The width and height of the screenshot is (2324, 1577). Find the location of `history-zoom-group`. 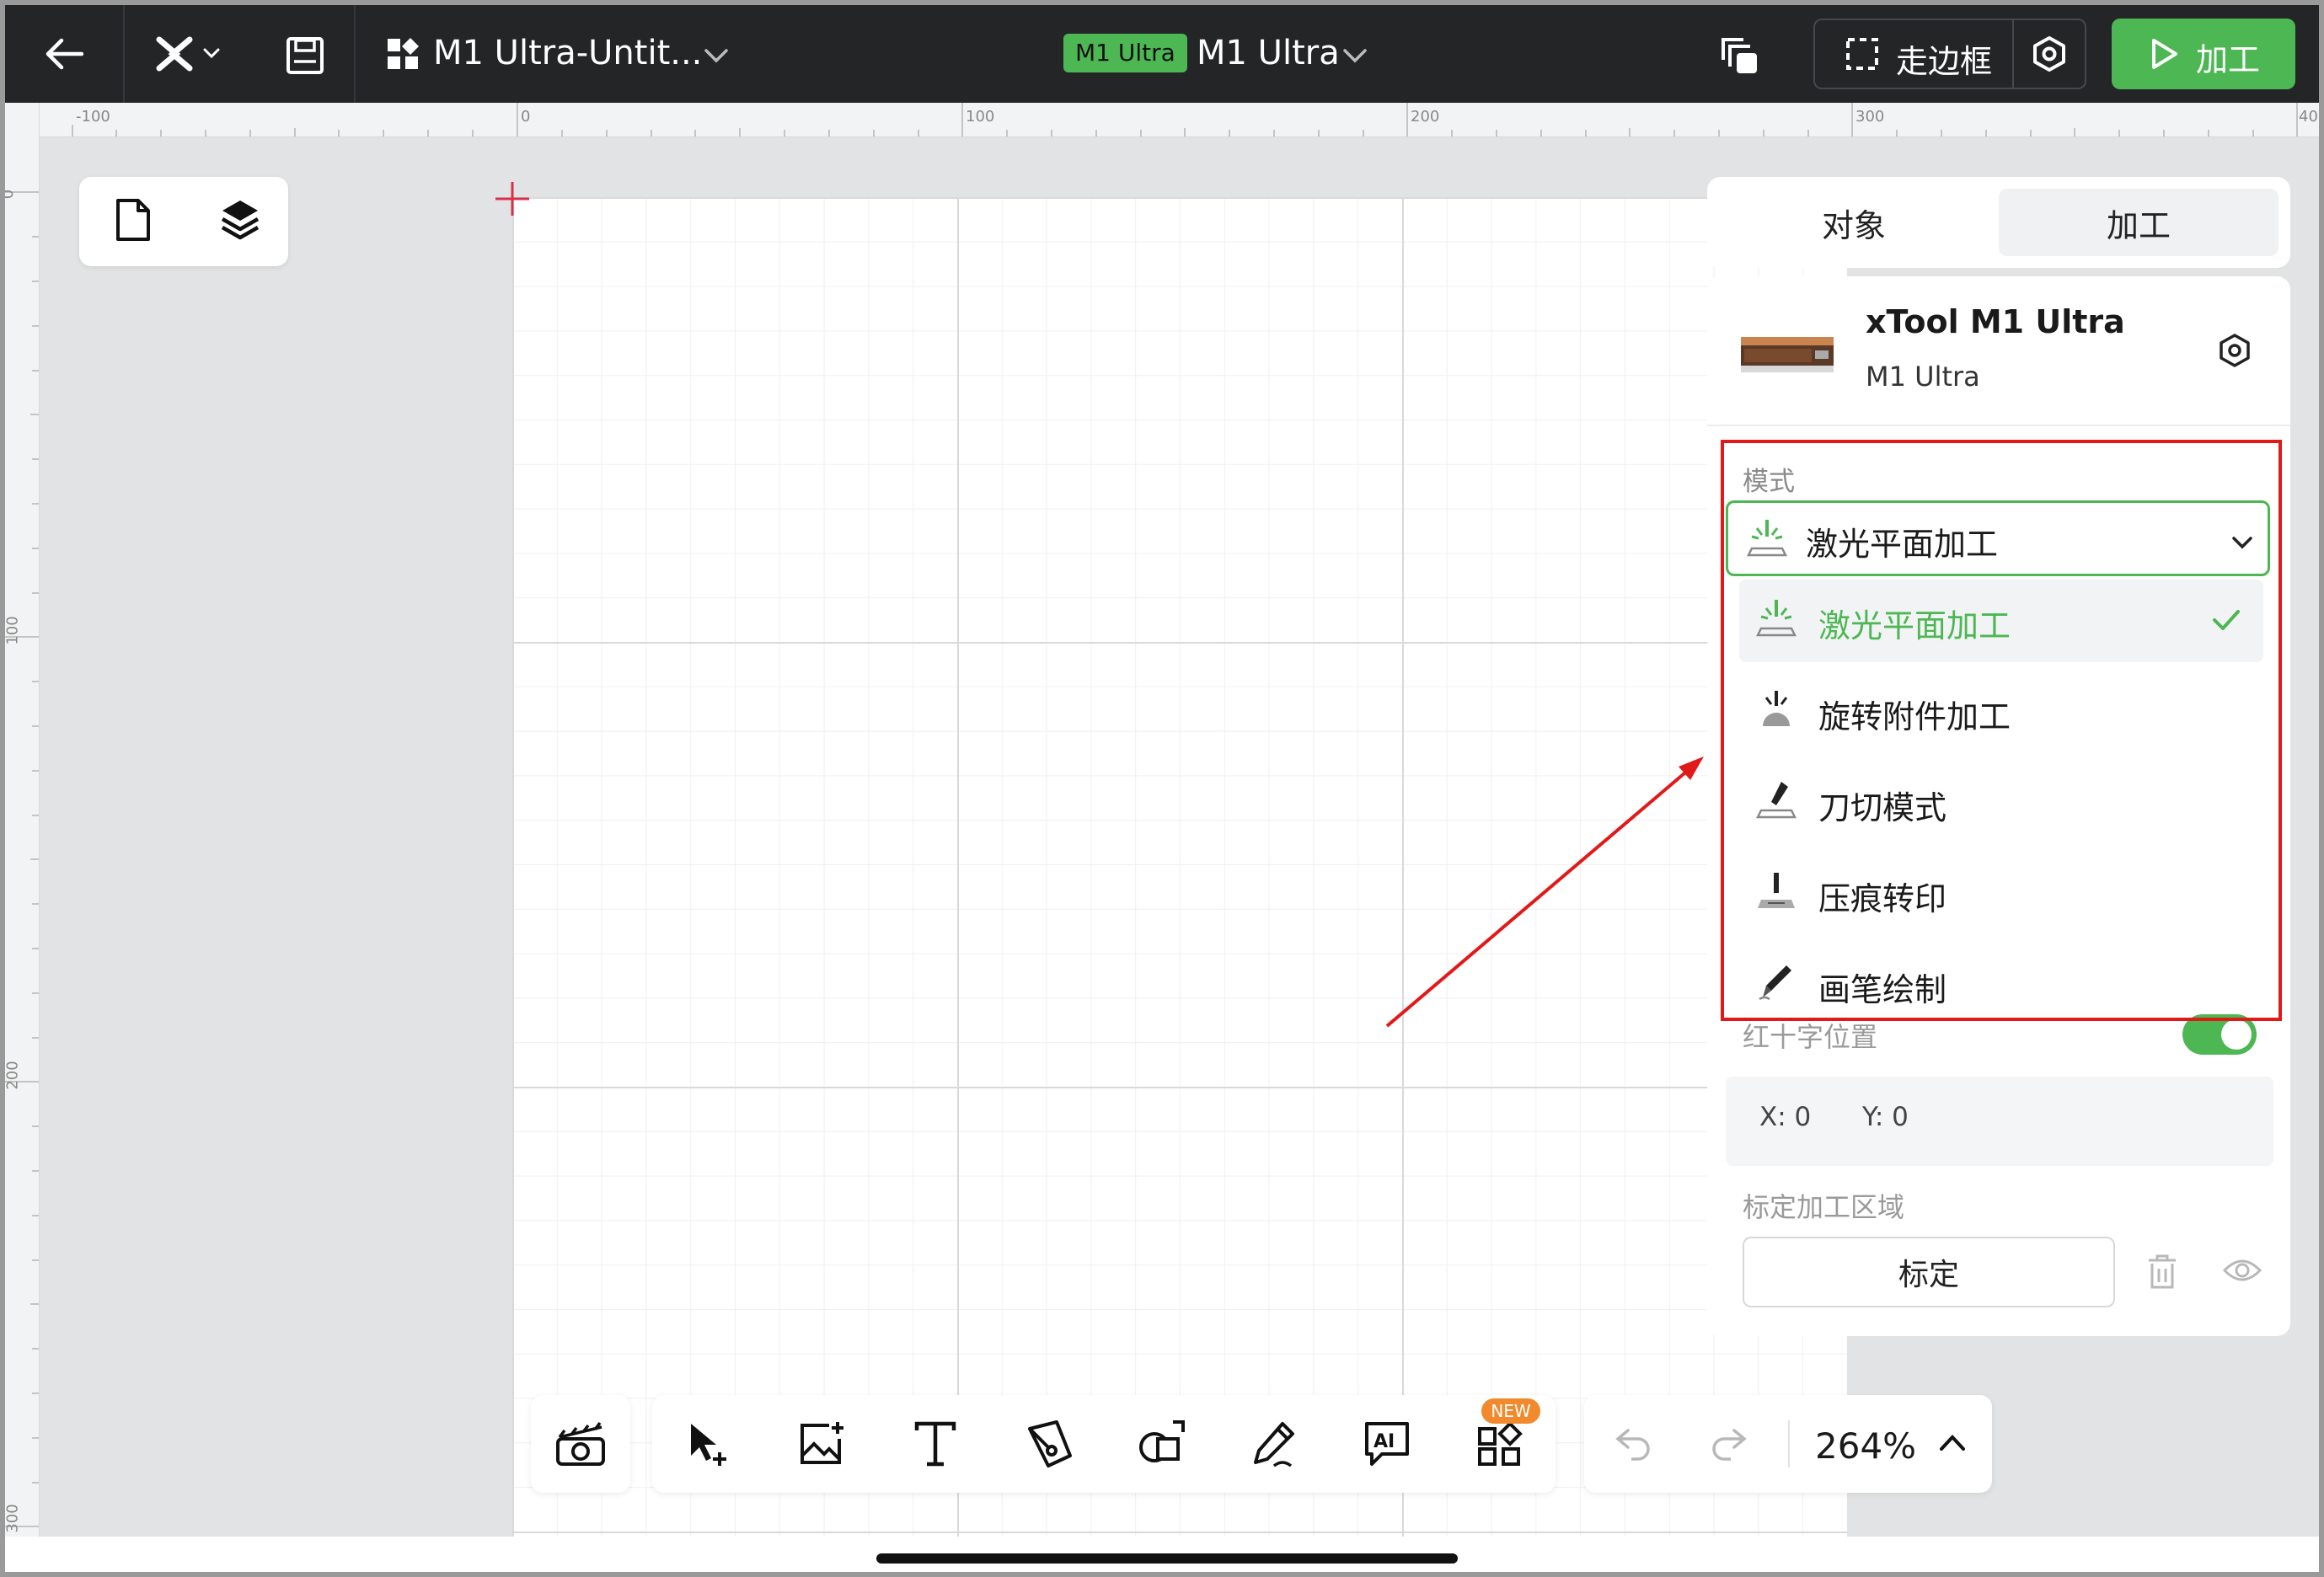

history-zoom-group is located at coordinates (1788, 1444).